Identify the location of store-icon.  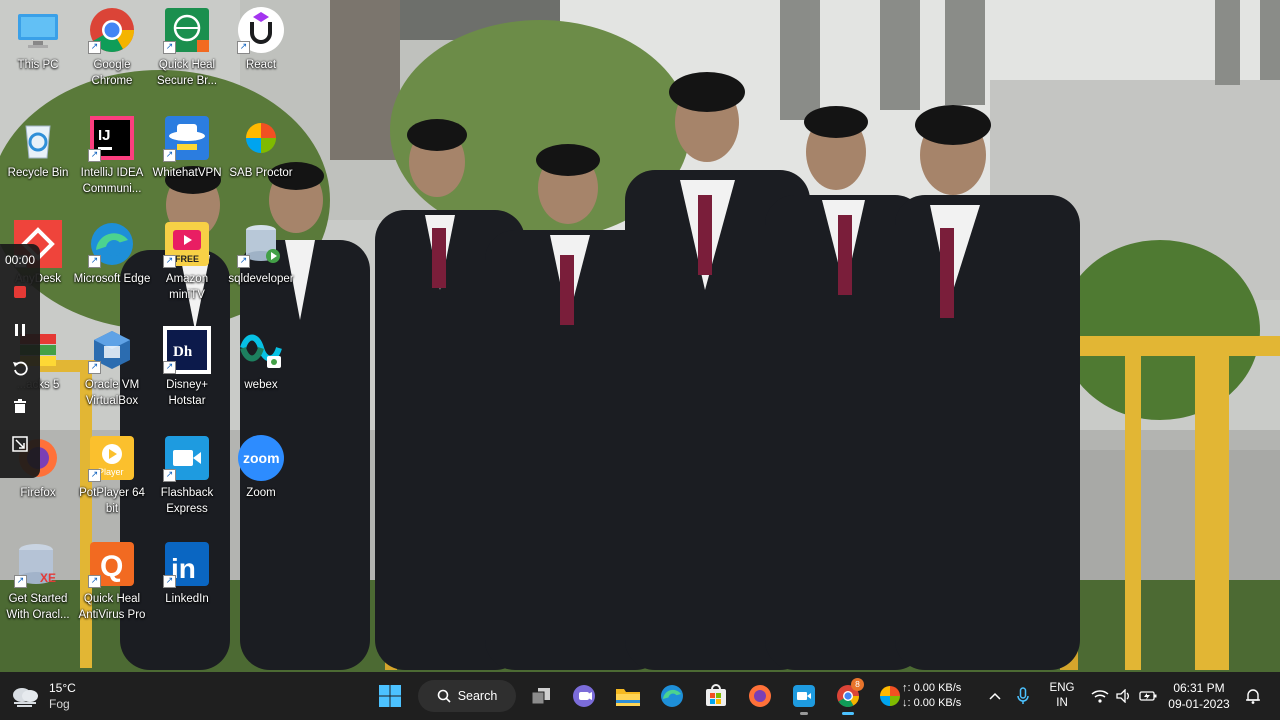
(716, 695).